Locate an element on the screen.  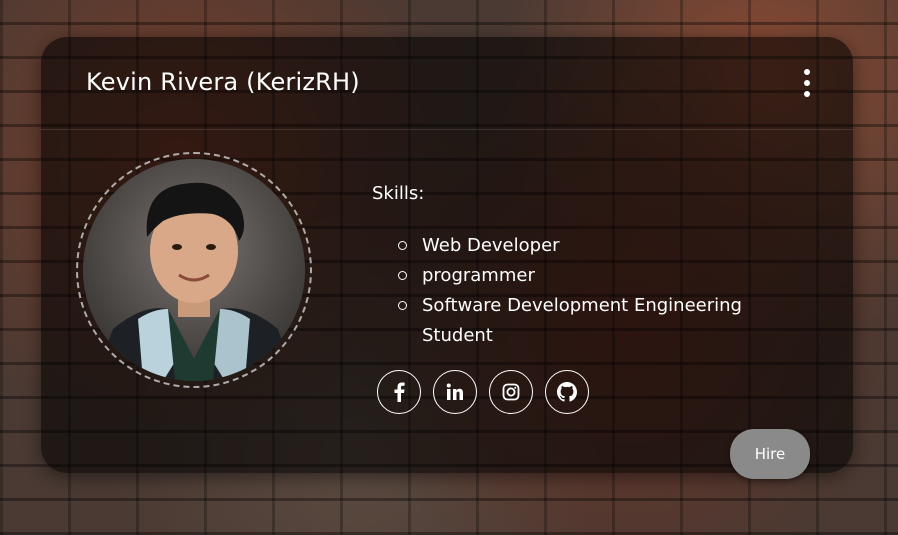
avatar-ring is located at coordinates (194, 270).